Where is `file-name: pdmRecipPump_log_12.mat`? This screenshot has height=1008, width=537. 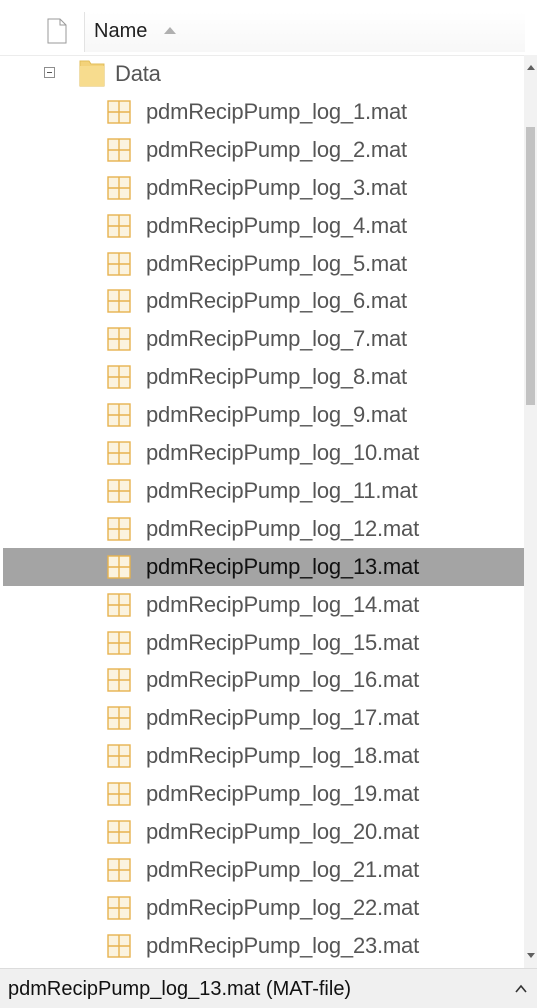
file-name: pdmRecipPump_log_12.mat is located at coordinates (282, 528).